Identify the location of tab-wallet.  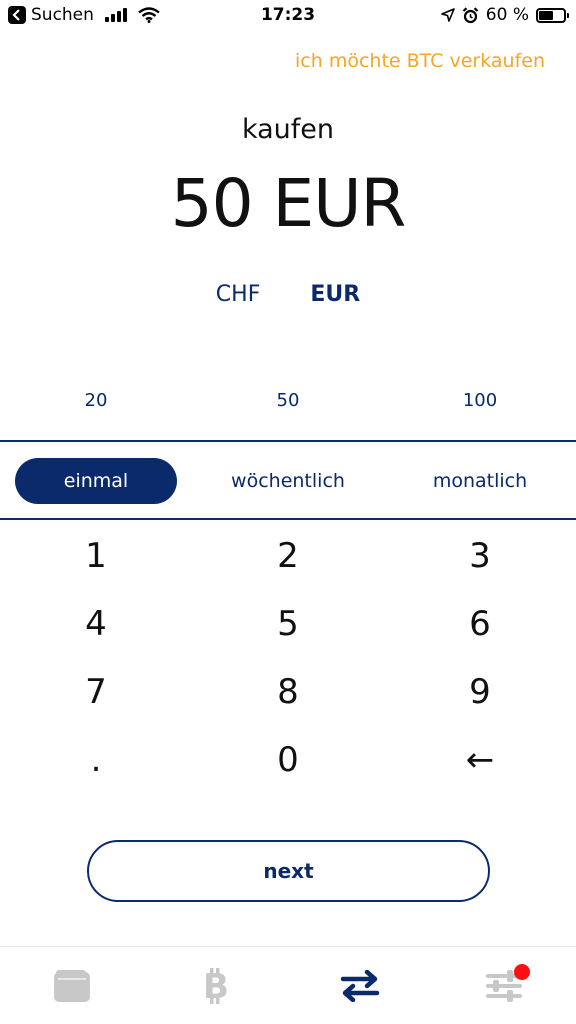
(72, 985).